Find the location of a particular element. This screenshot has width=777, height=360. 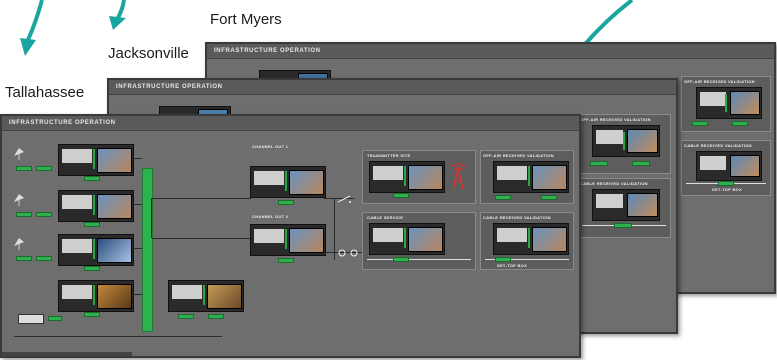

arrow-tallahassee is located at coordinates (32, 28).